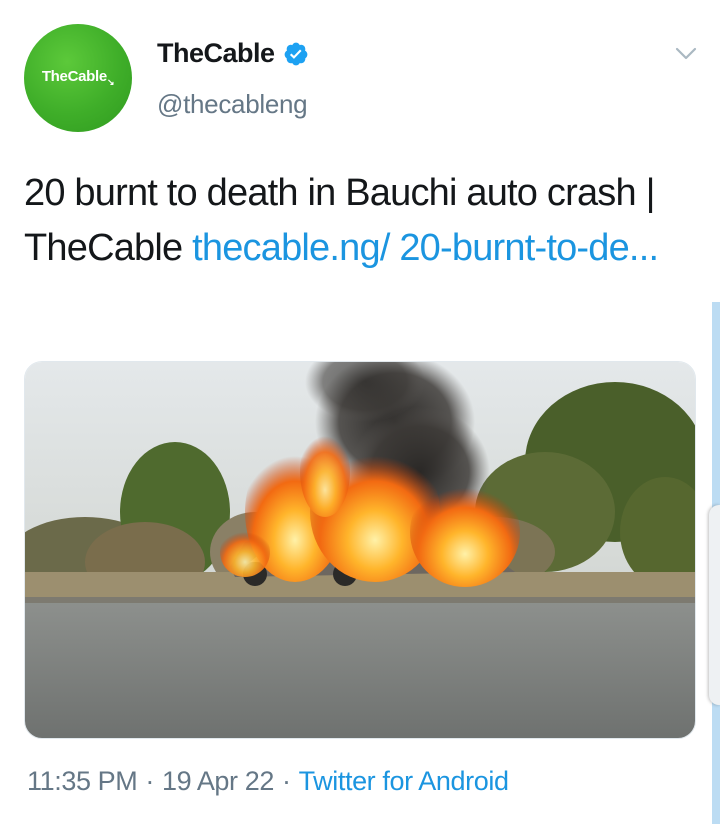 The width and height of the screenshot is (720, 824). I want to click on chevron-down-icon, so click(686, 53).